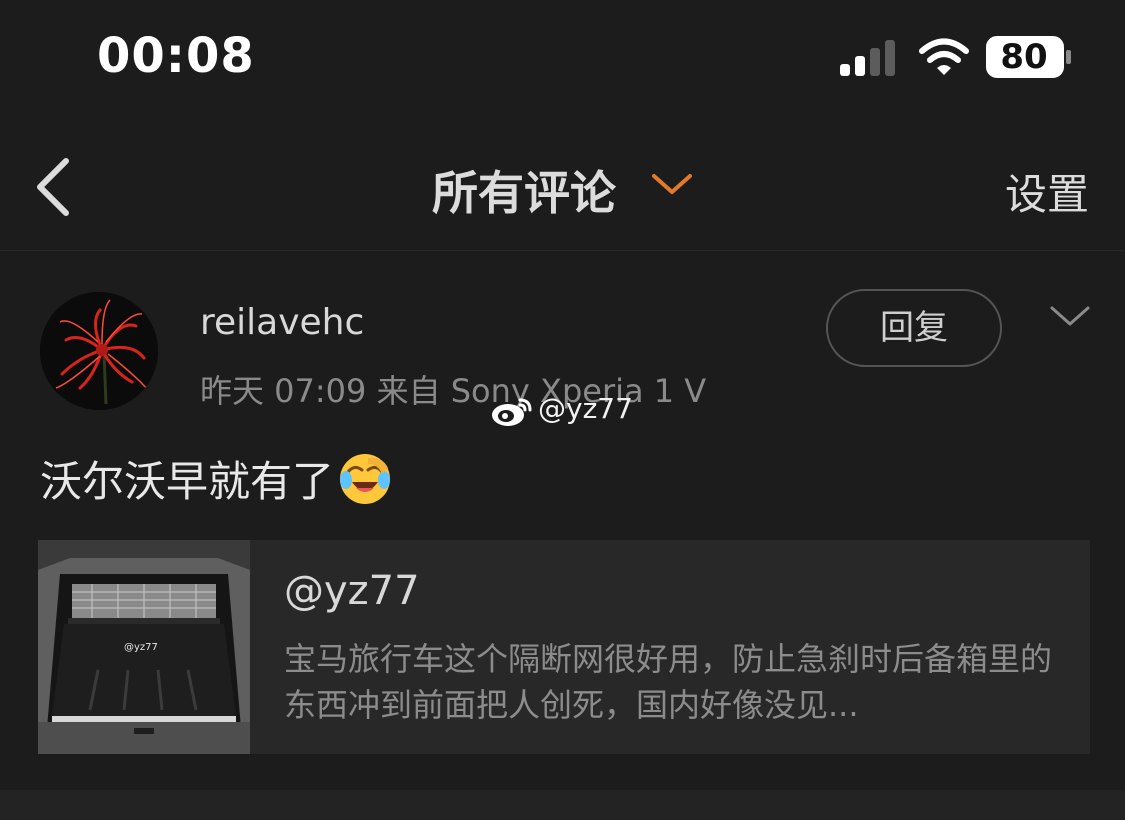 The image size is (1125, 820). What do you see at coordinates (524, 190) in the screenshot?
I see `page-title: 所有评论` at bounding box center [524, 190].